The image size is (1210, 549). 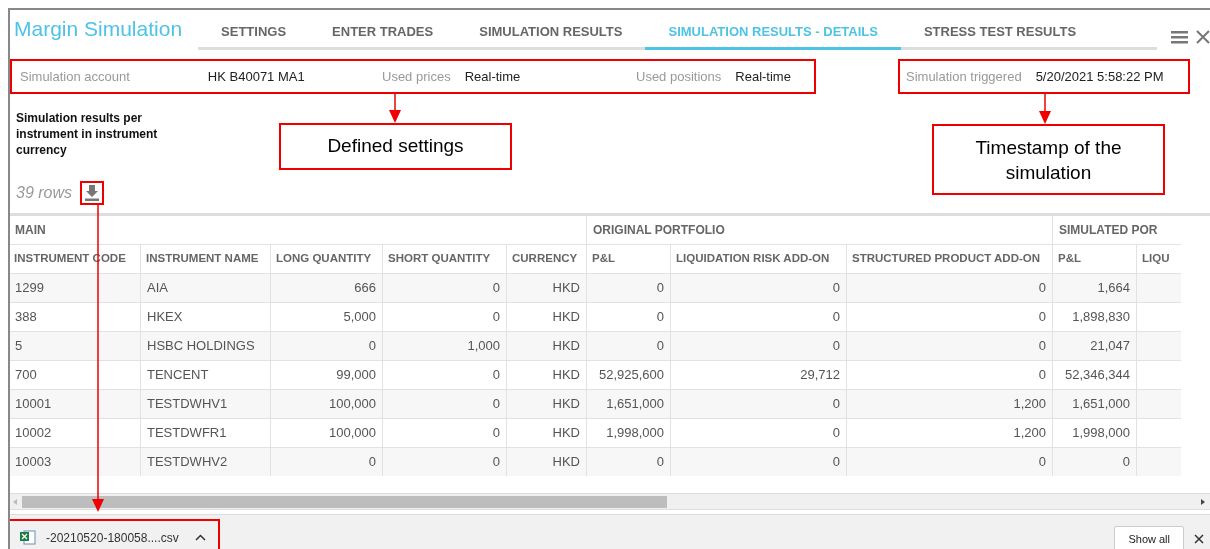 What do you see at coordinates (679, 76) in the screenshot?
I see `setting-label: Used positions` at bounding box center [679, 76].